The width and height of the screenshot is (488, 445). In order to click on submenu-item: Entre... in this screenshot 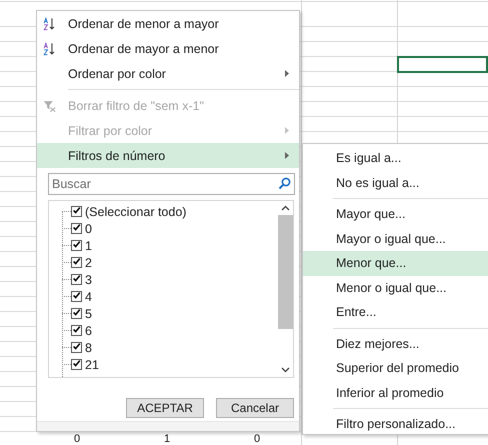, I will do `click(395, 312)`.